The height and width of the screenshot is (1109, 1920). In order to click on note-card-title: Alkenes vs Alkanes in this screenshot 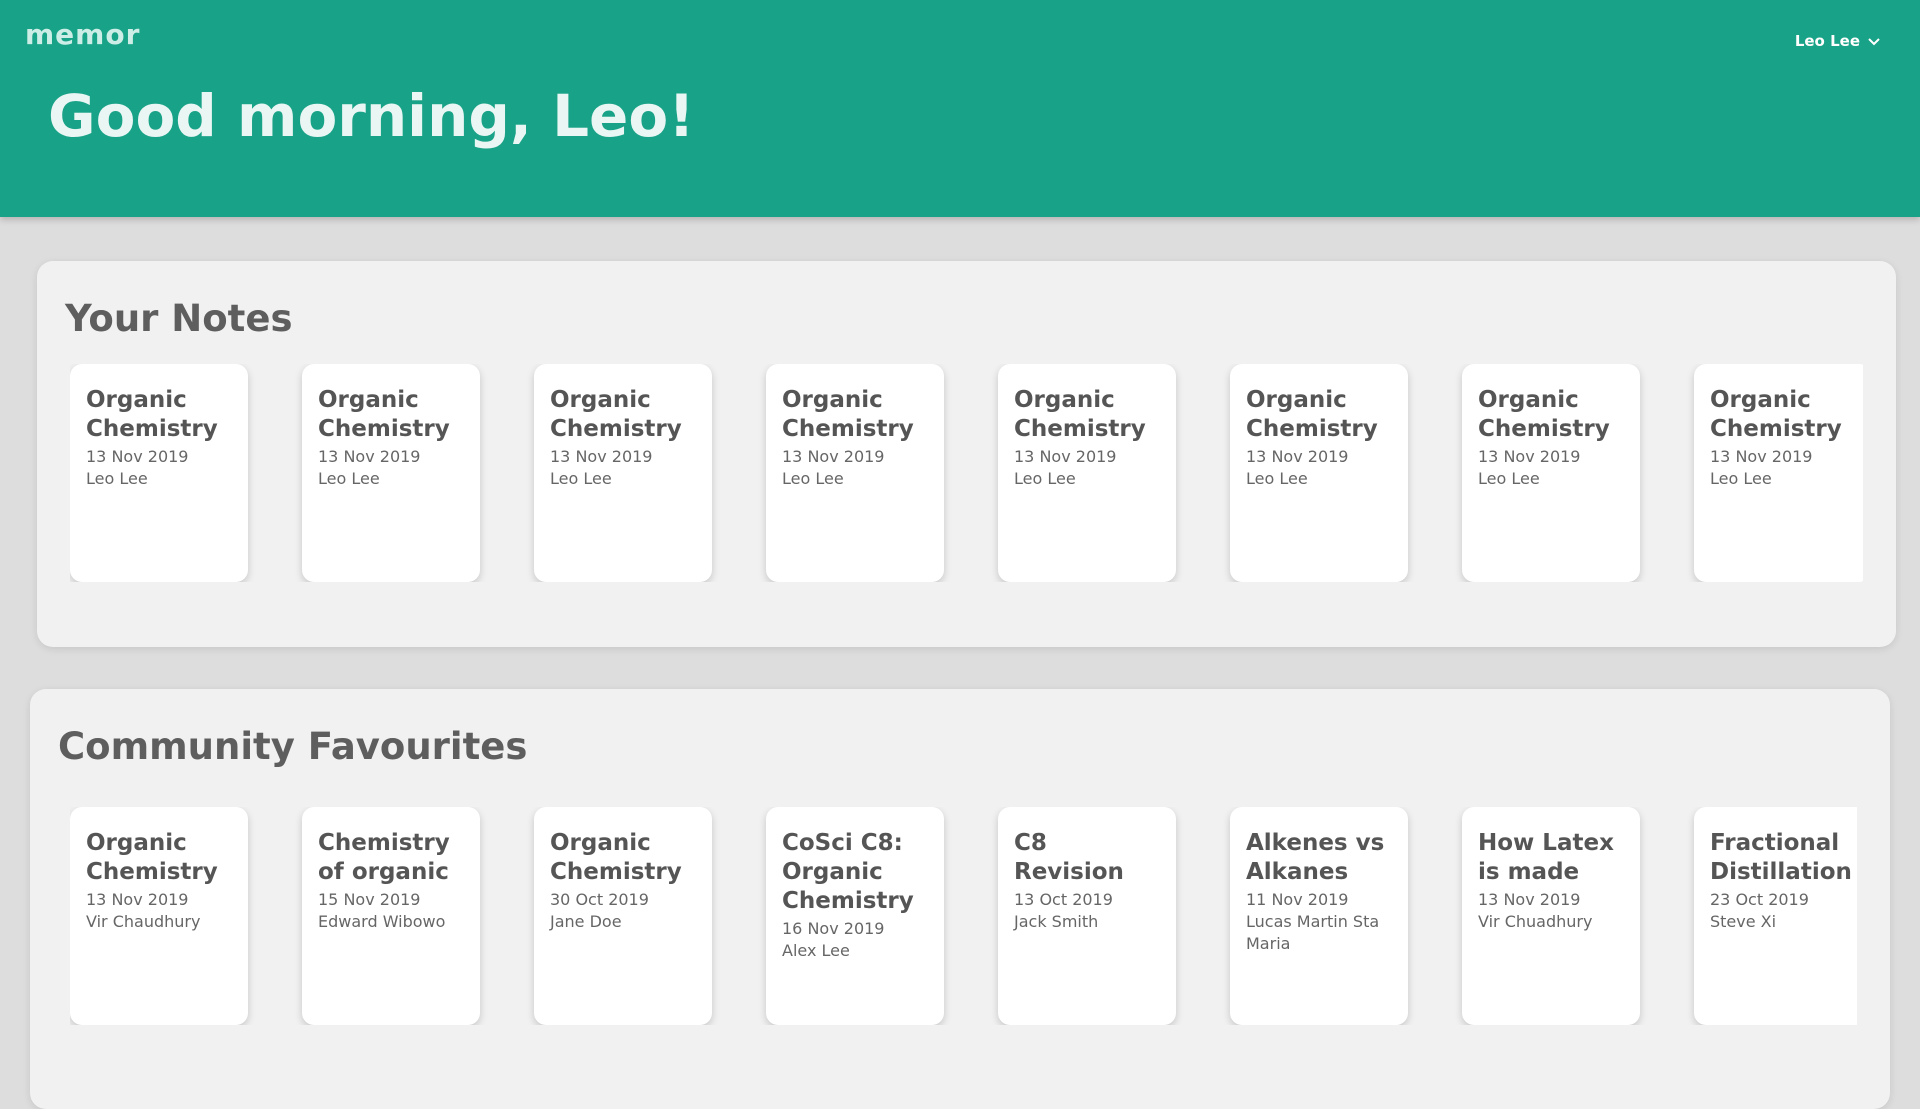, I will do `click(1315, 857)`.